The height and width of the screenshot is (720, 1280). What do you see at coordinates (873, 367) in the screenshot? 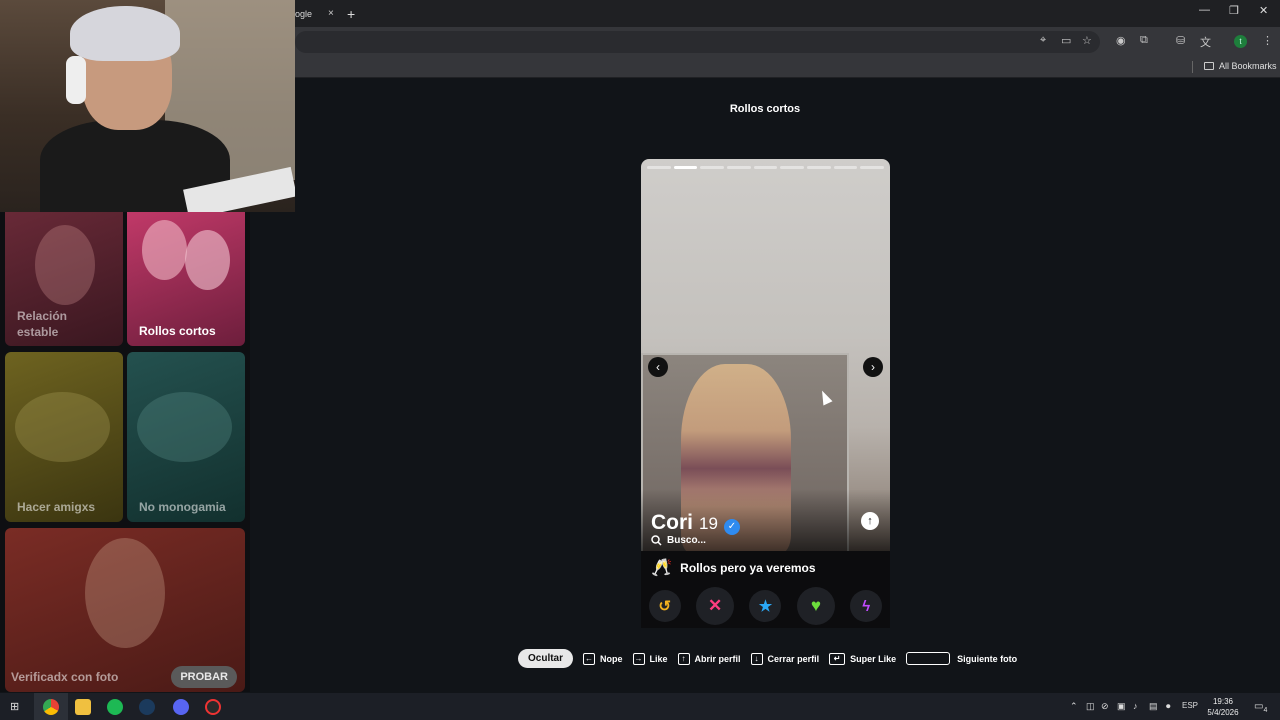
I see `next-photo-button: ›` at bounding box center [873, 367].